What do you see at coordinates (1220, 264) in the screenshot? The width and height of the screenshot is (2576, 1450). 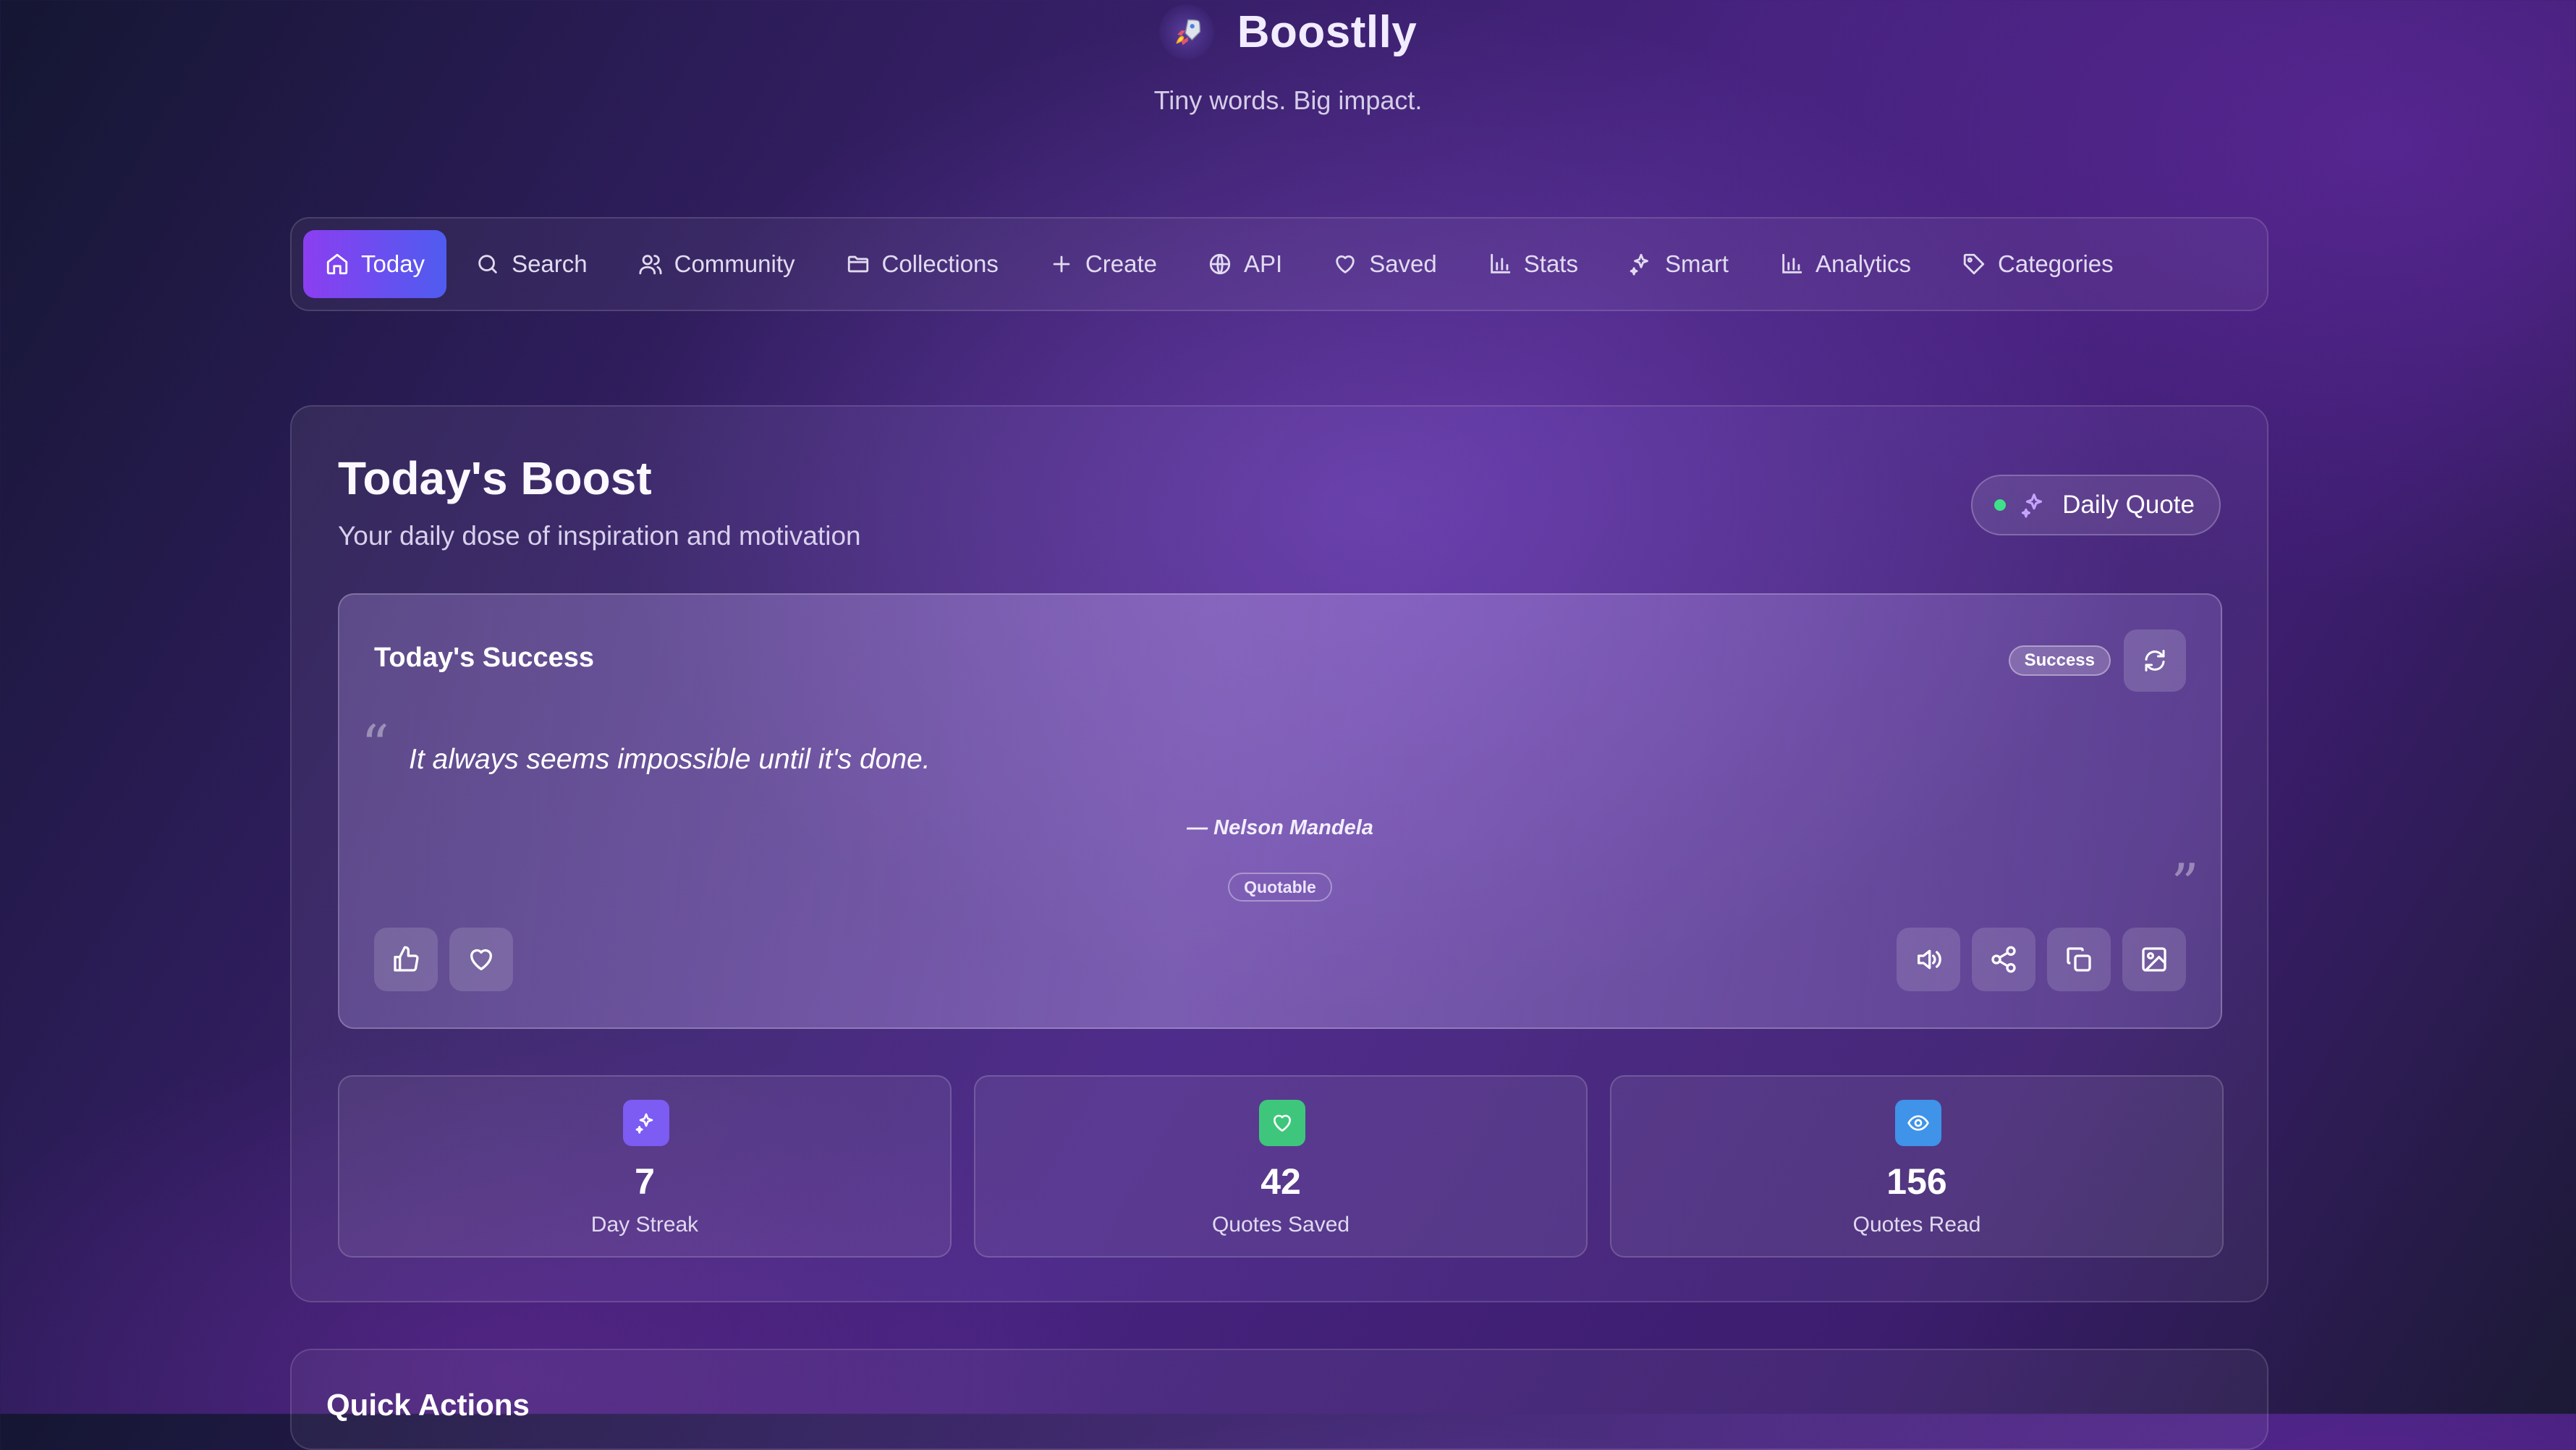 I see `globe-icon` at bounding box center [1220, 264].